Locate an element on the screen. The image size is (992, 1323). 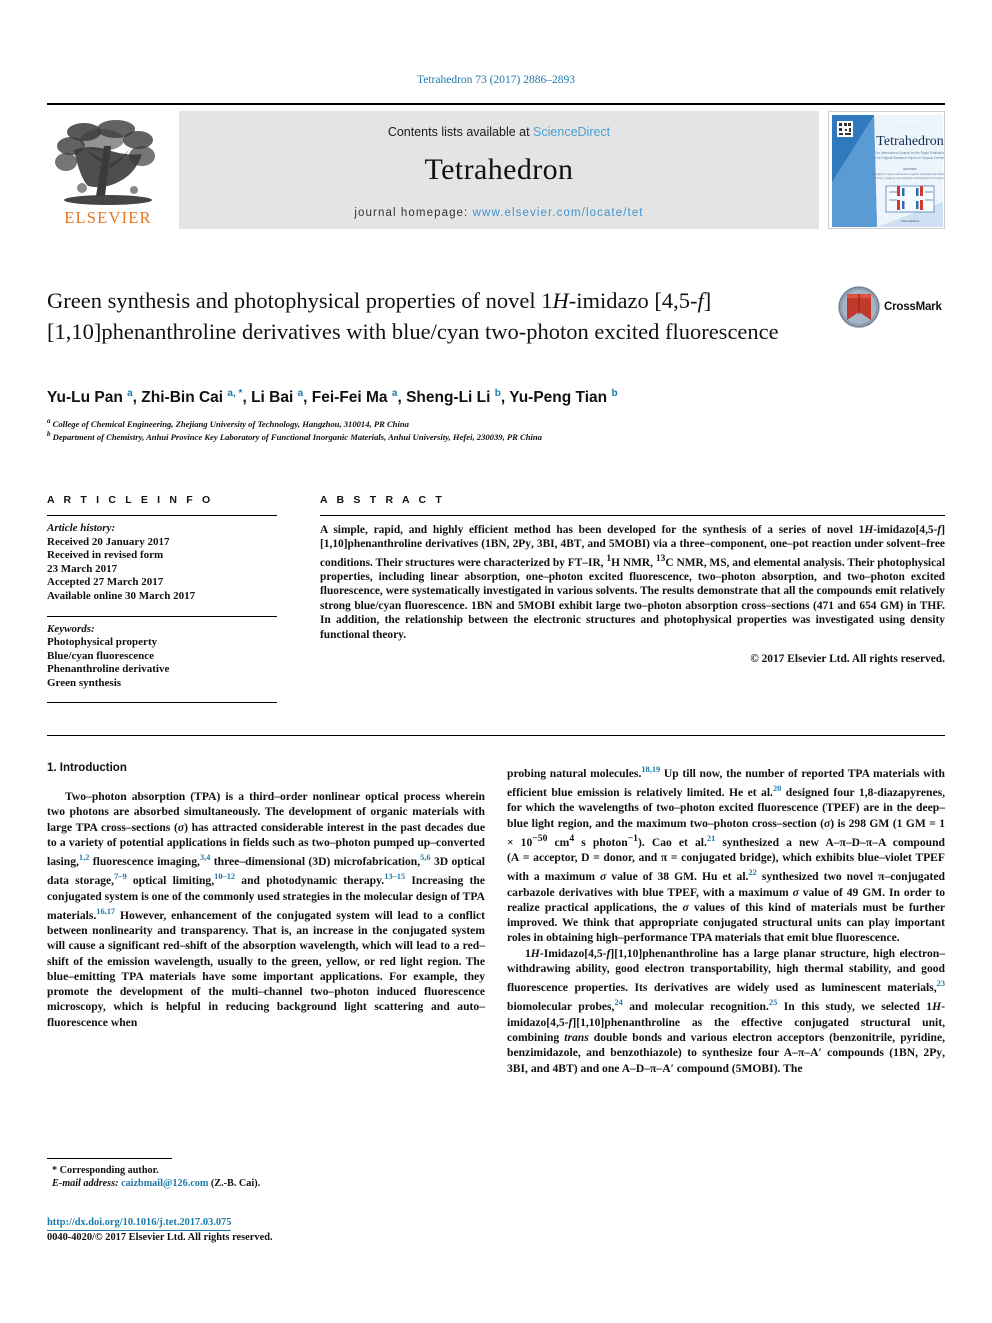
keyword-item: Photophysical property is located at coordinates (102, 642).